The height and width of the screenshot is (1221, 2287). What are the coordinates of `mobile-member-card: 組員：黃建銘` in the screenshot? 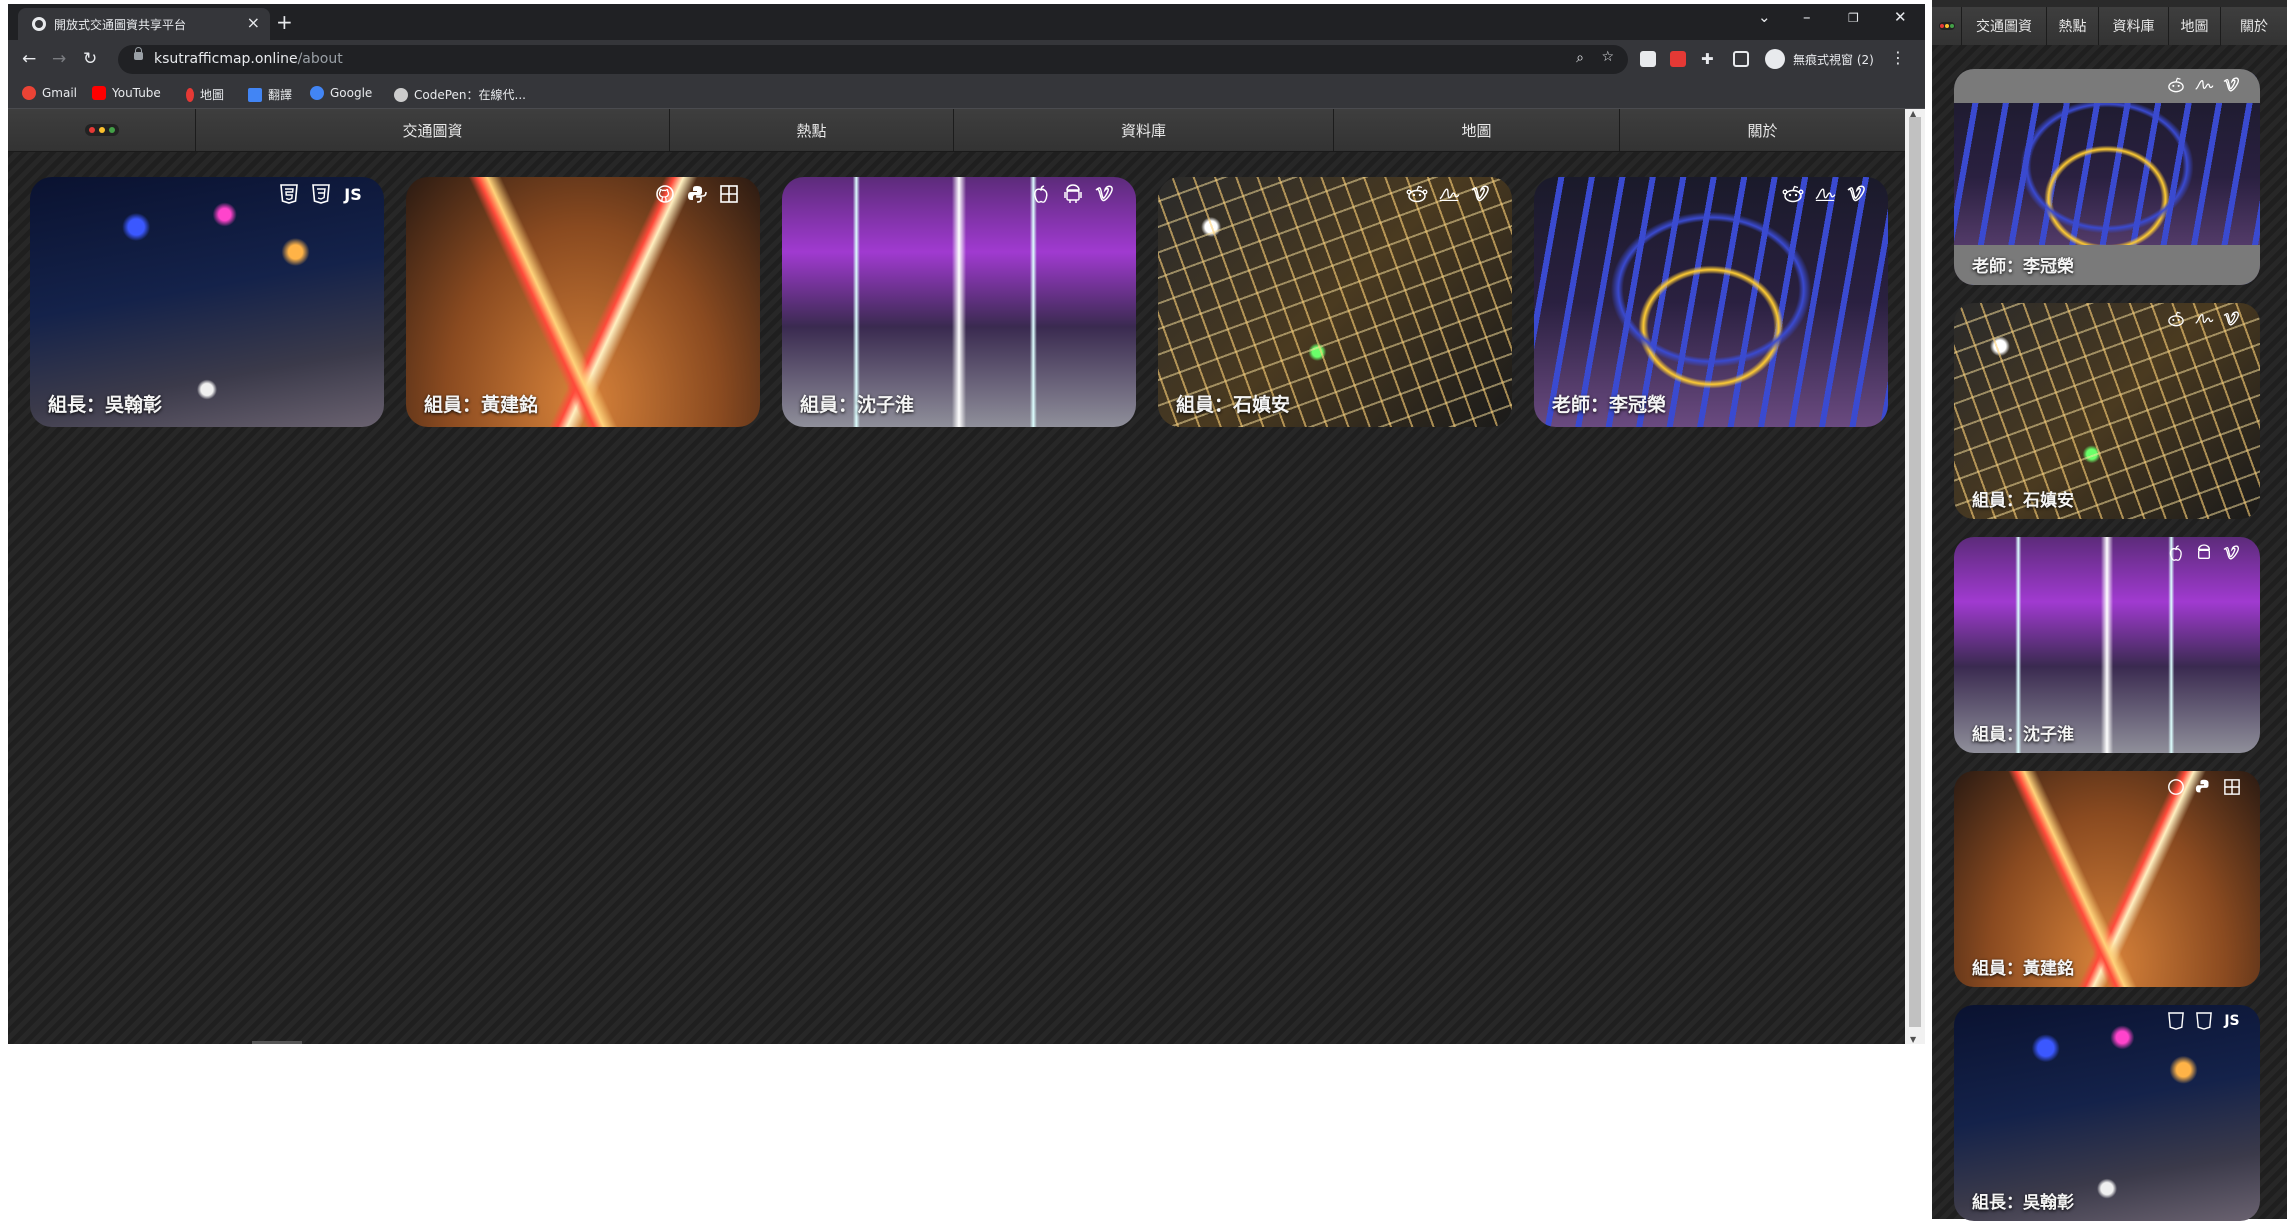 It's located at (2107, 879).